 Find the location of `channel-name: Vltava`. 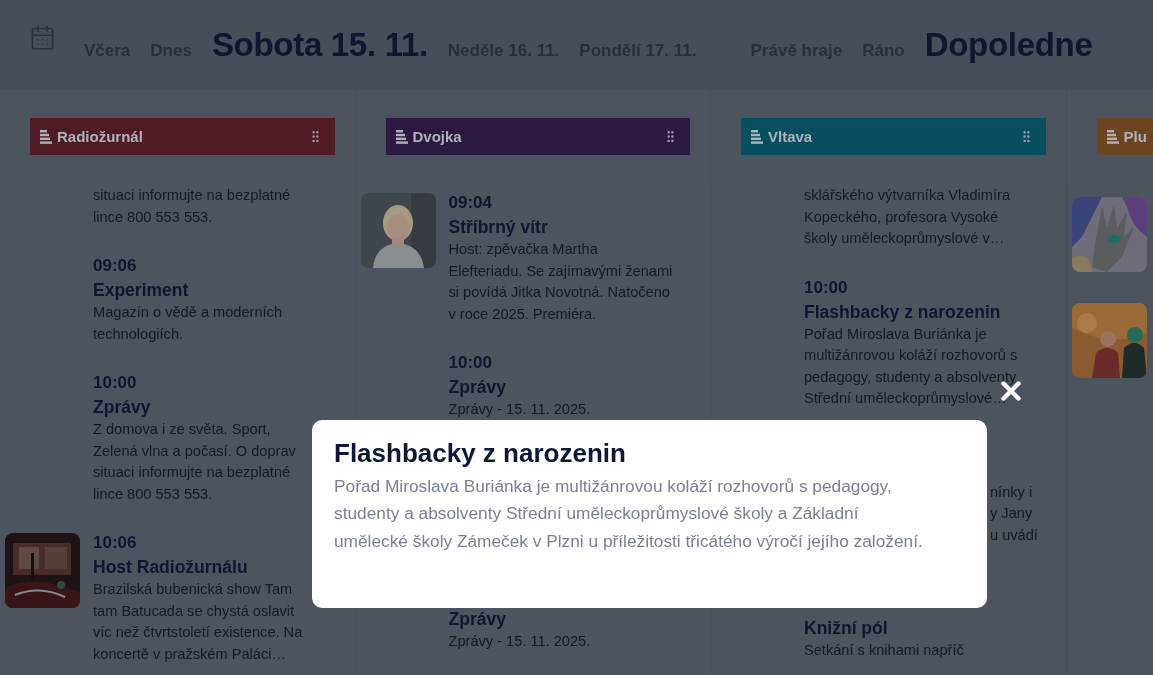

channel-name: Vltava is located at coordinates (791, 136).